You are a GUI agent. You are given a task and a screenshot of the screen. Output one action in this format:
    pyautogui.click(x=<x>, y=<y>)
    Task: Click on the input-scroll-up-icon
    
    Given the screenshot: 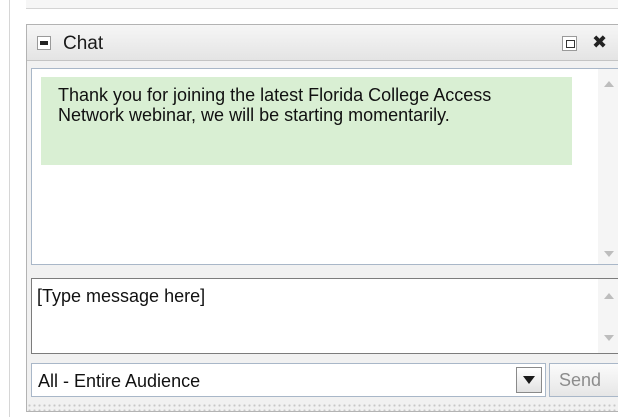 What is the action you would take?
    pyautogui.click(x=609, y=296)
    